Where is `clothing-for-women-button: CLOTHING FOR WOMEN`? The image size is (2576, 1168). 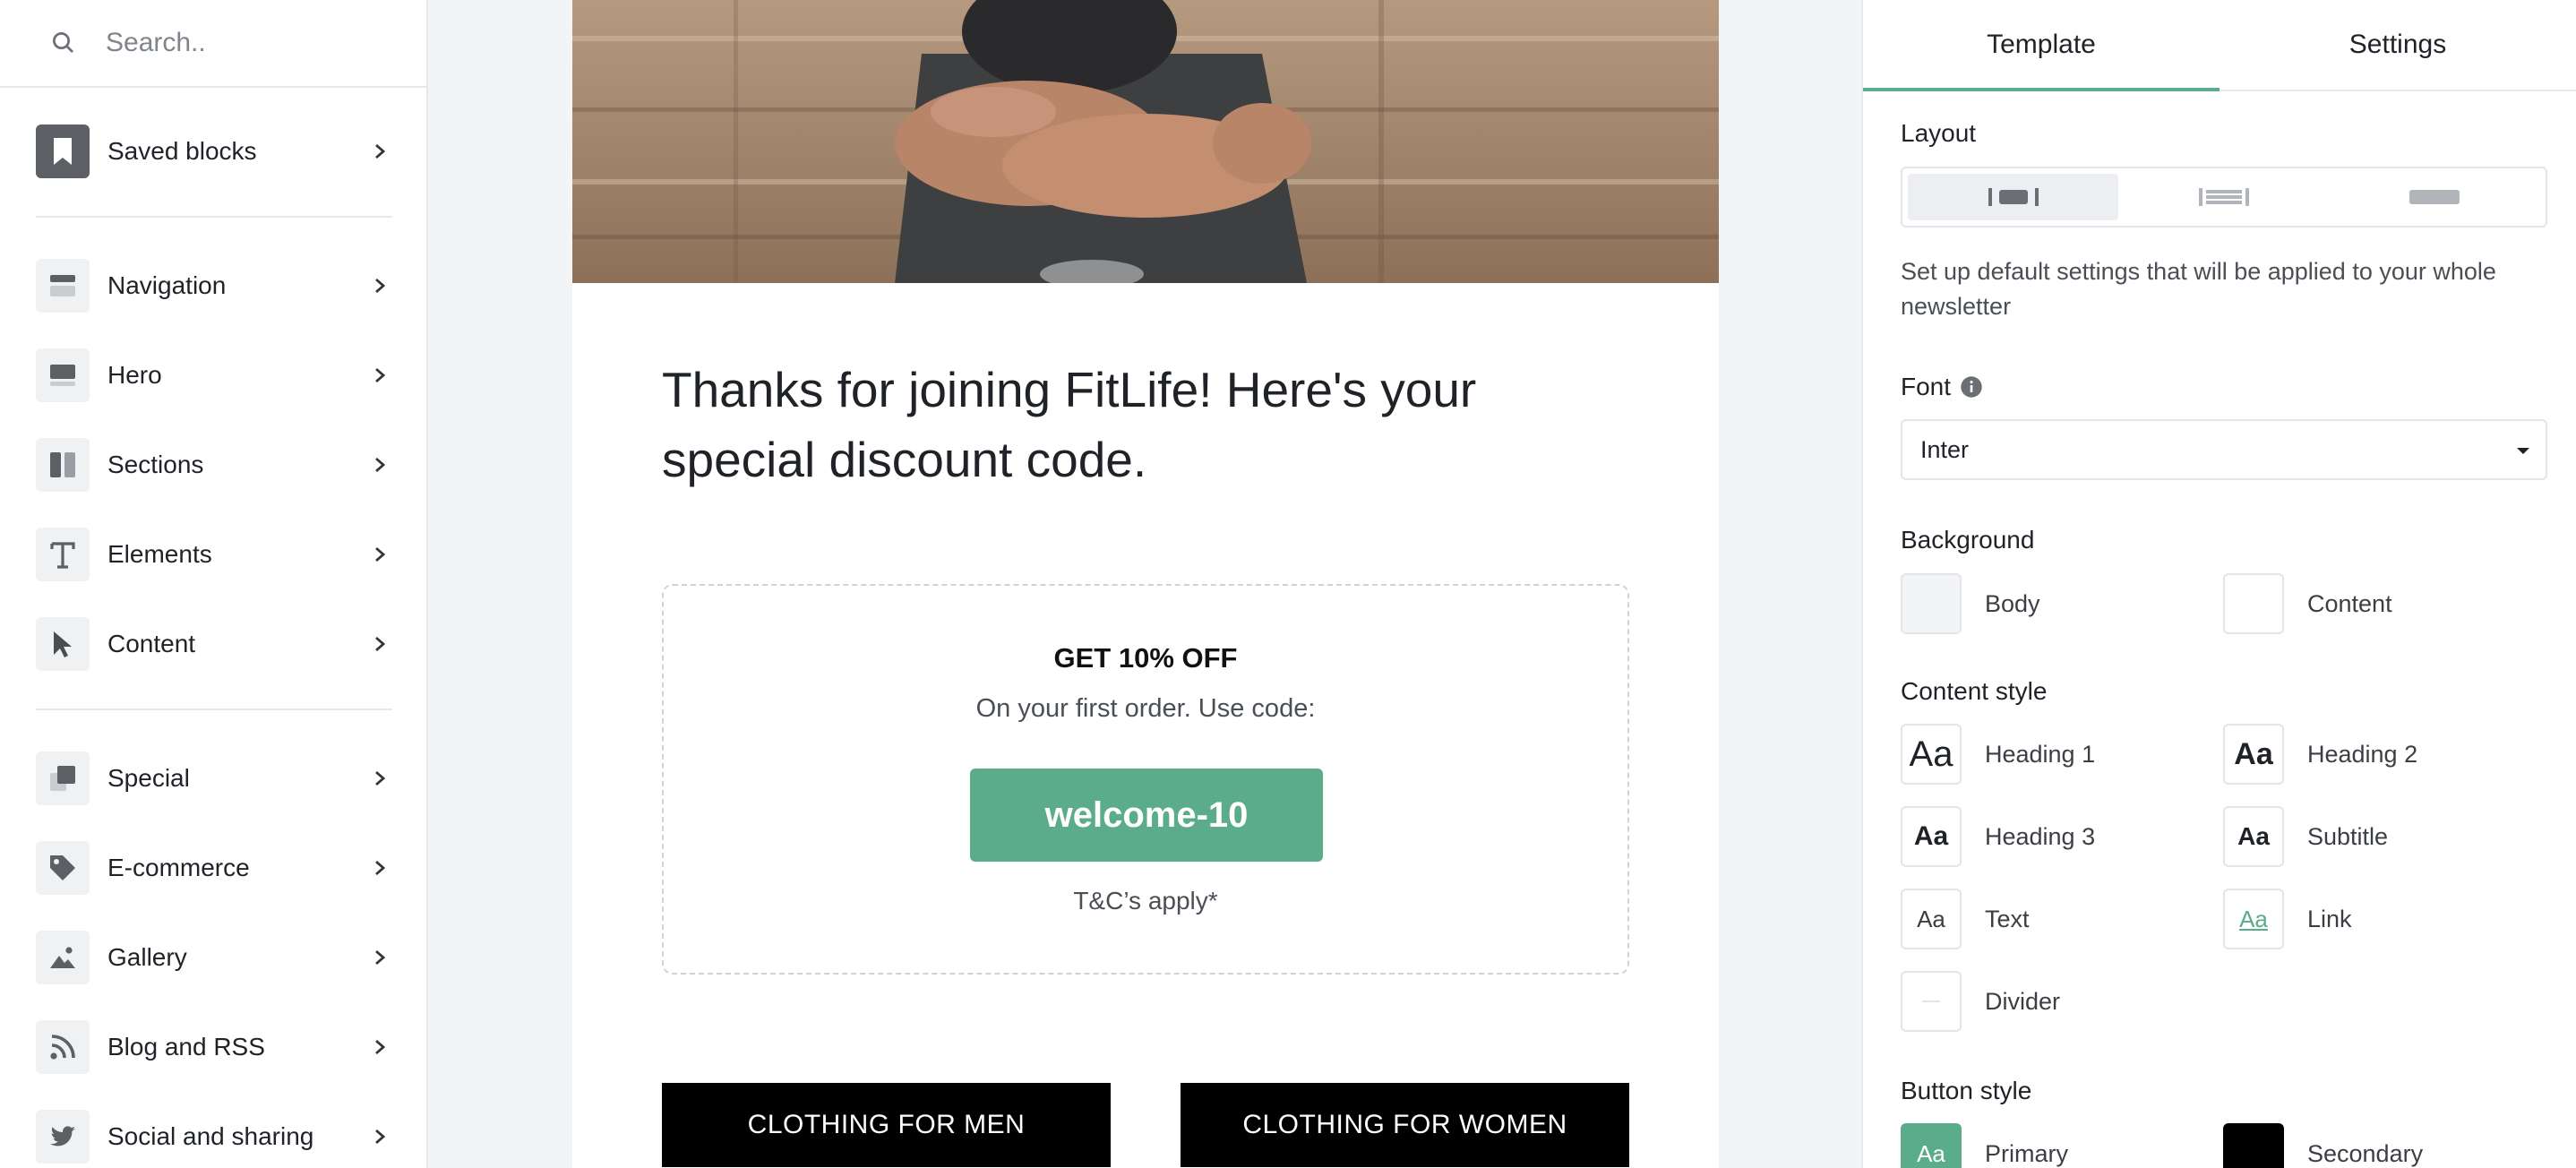 clothing-for-women-button: CLOTHING FOR WOMEN is located at coordinates (1405, 1125).